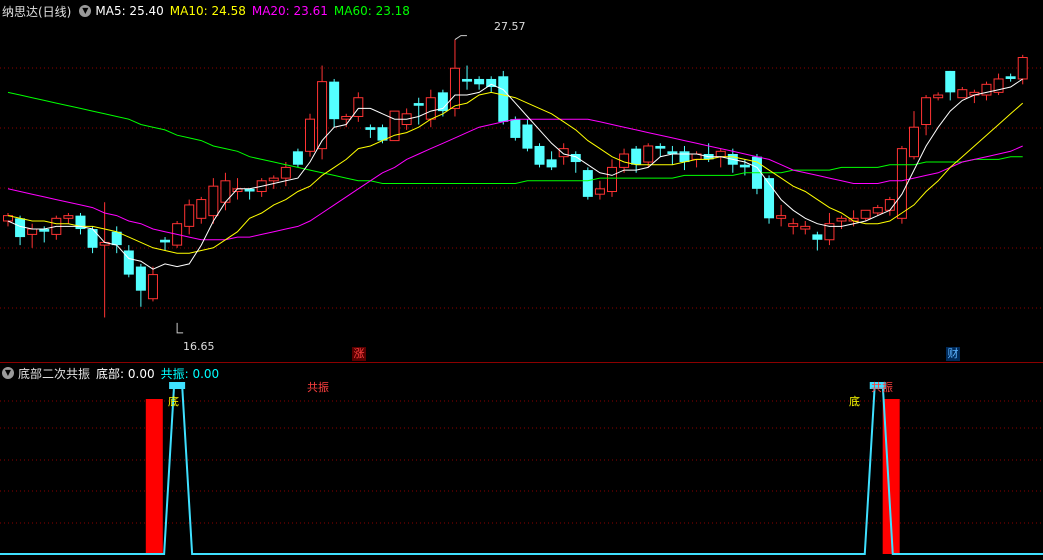  What do you see at coordinates (854, 401) in the screenshot?
I see `di-label-2: 底` at bounding box center [854, 401].